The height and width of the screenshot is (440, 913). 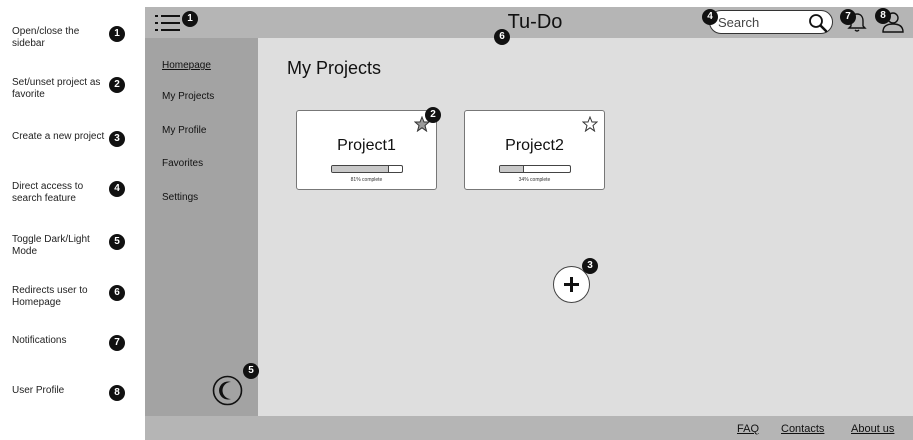 I want to click on project-title: Project1, so click(x=366, y=145).